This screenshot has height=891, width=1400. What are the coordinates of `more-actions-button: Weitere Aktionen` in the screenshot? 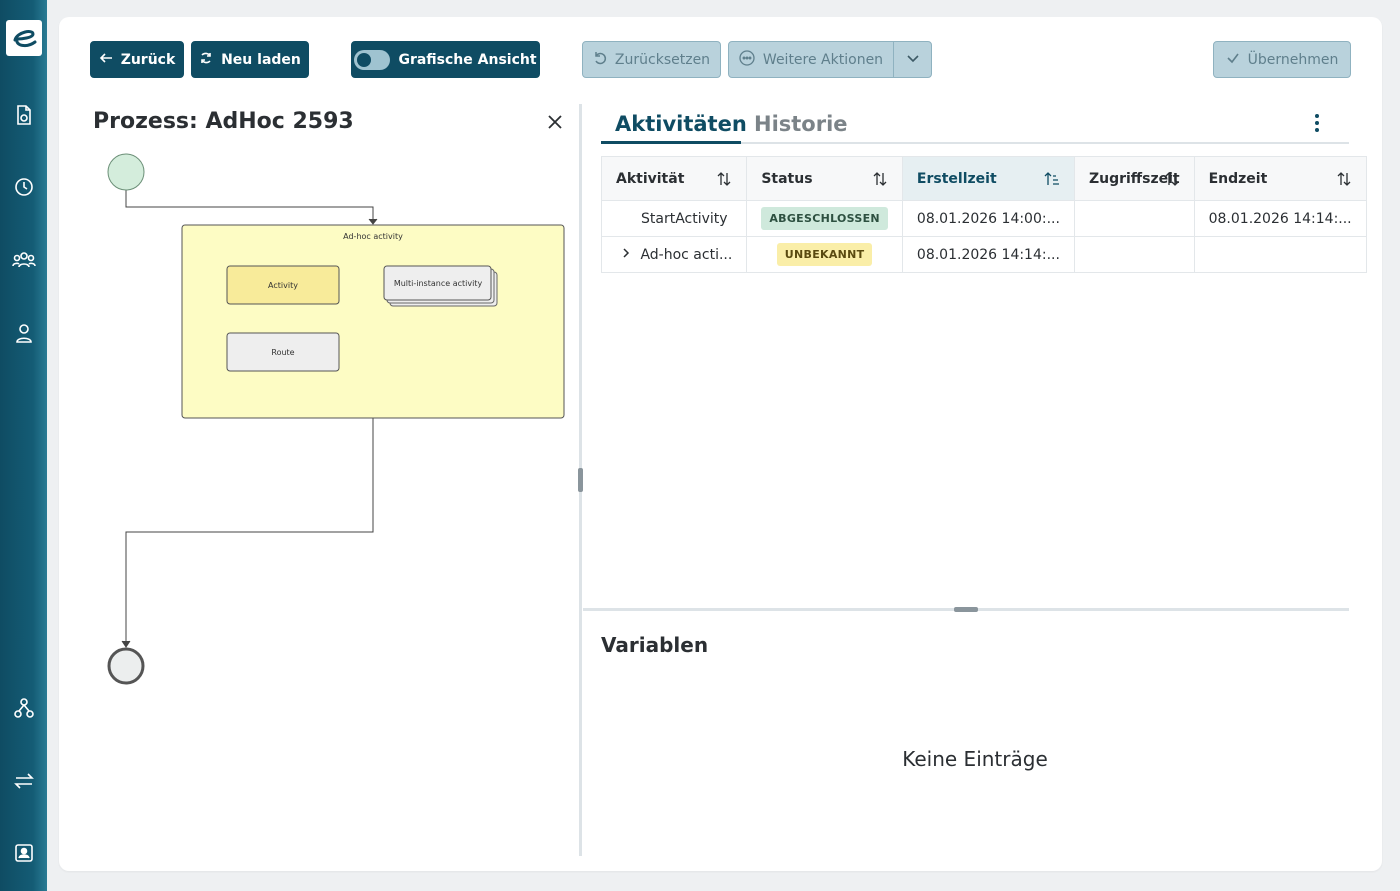 It's located at (811, 59).